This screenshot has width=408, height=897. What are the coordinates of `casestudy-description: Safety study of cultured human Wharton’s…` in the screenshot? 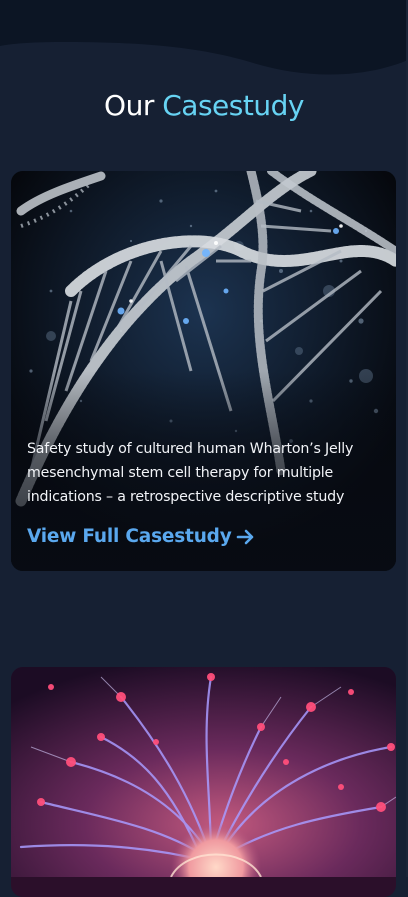 It's located at (190, 473).